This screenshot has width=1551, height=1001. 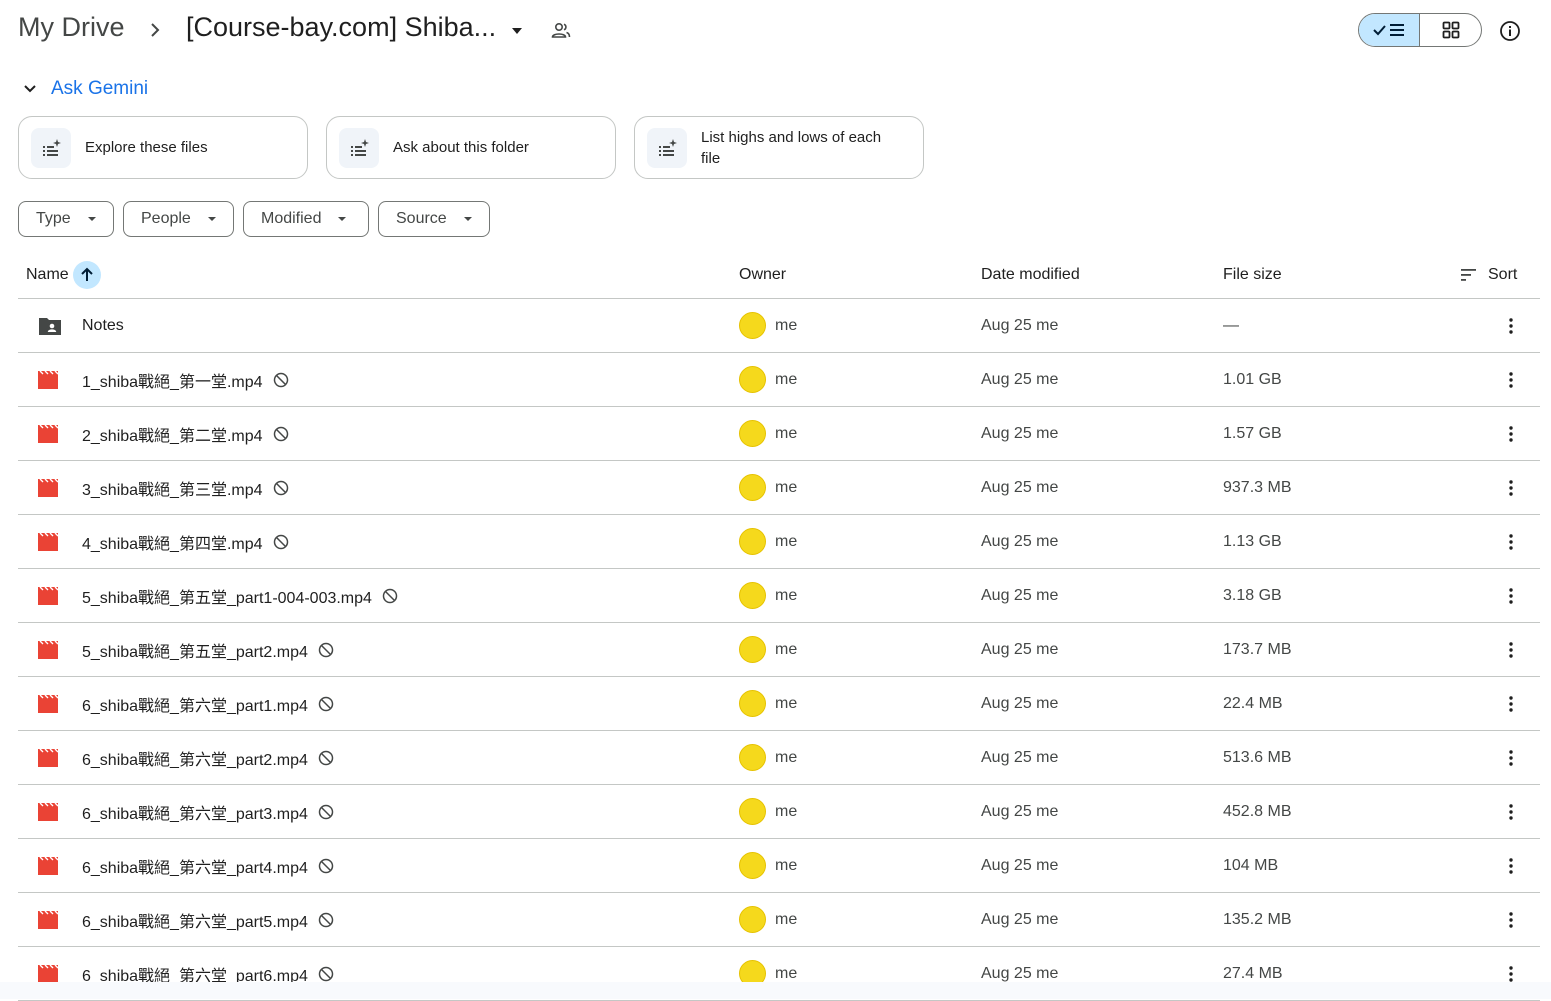 I want to click on table-row: Notes me Aug 25 me —, so click(x=779, y=326).